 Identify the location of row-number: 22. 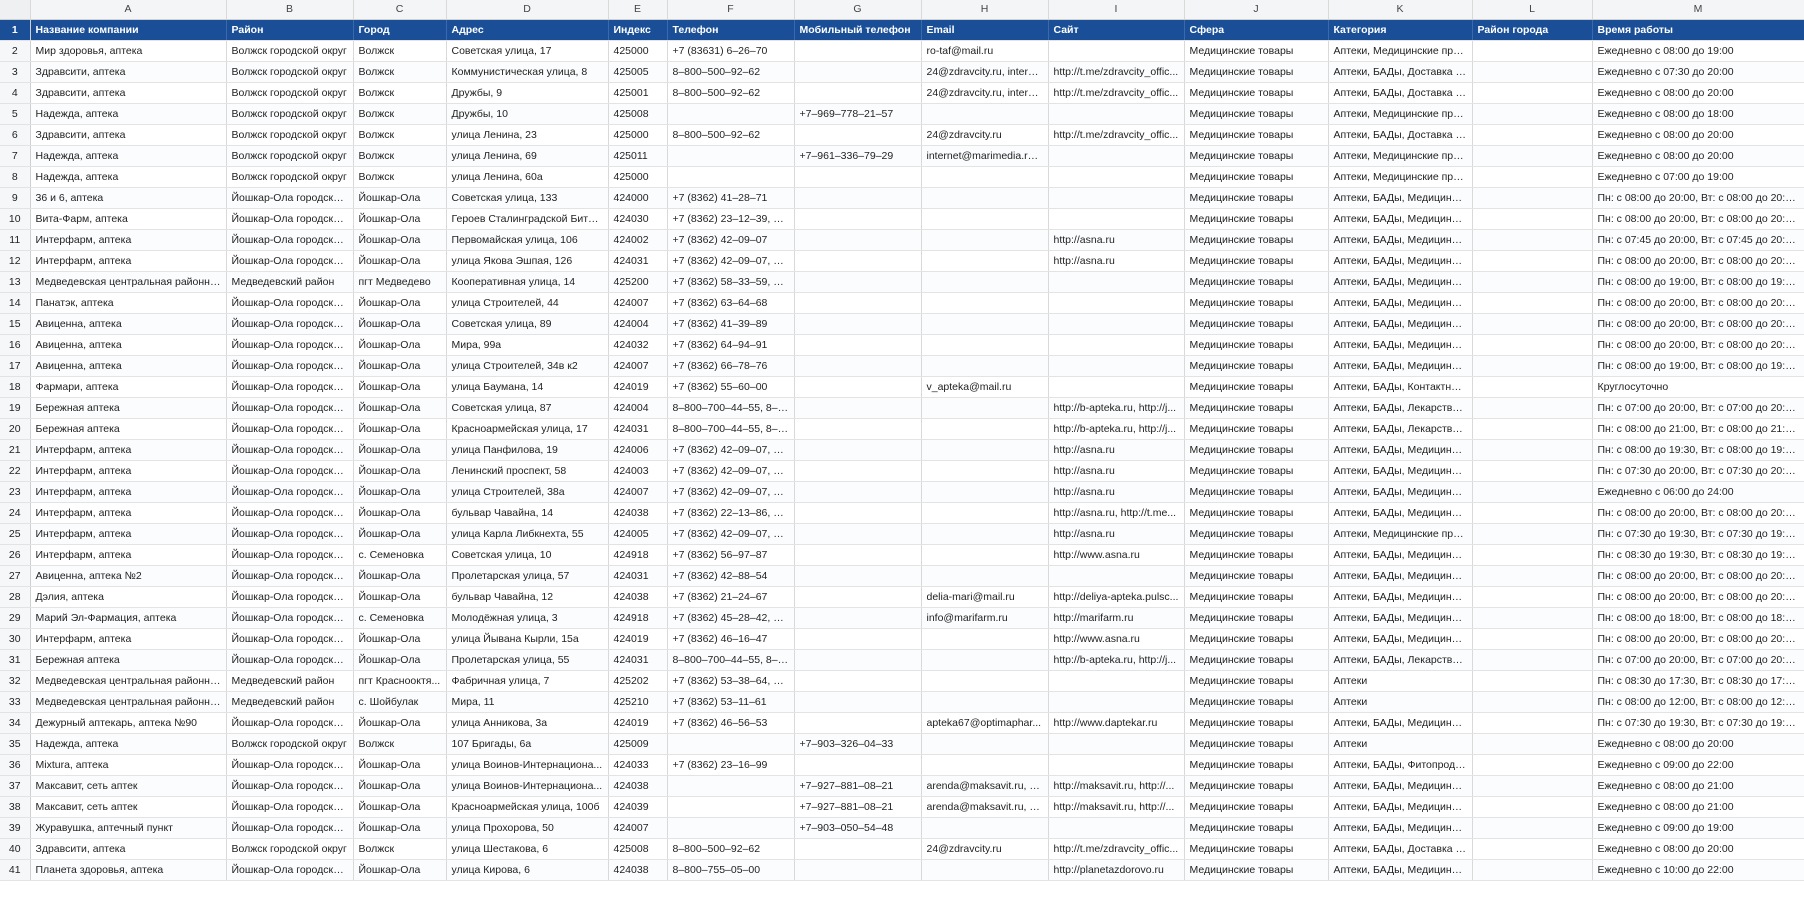
(15, 471).